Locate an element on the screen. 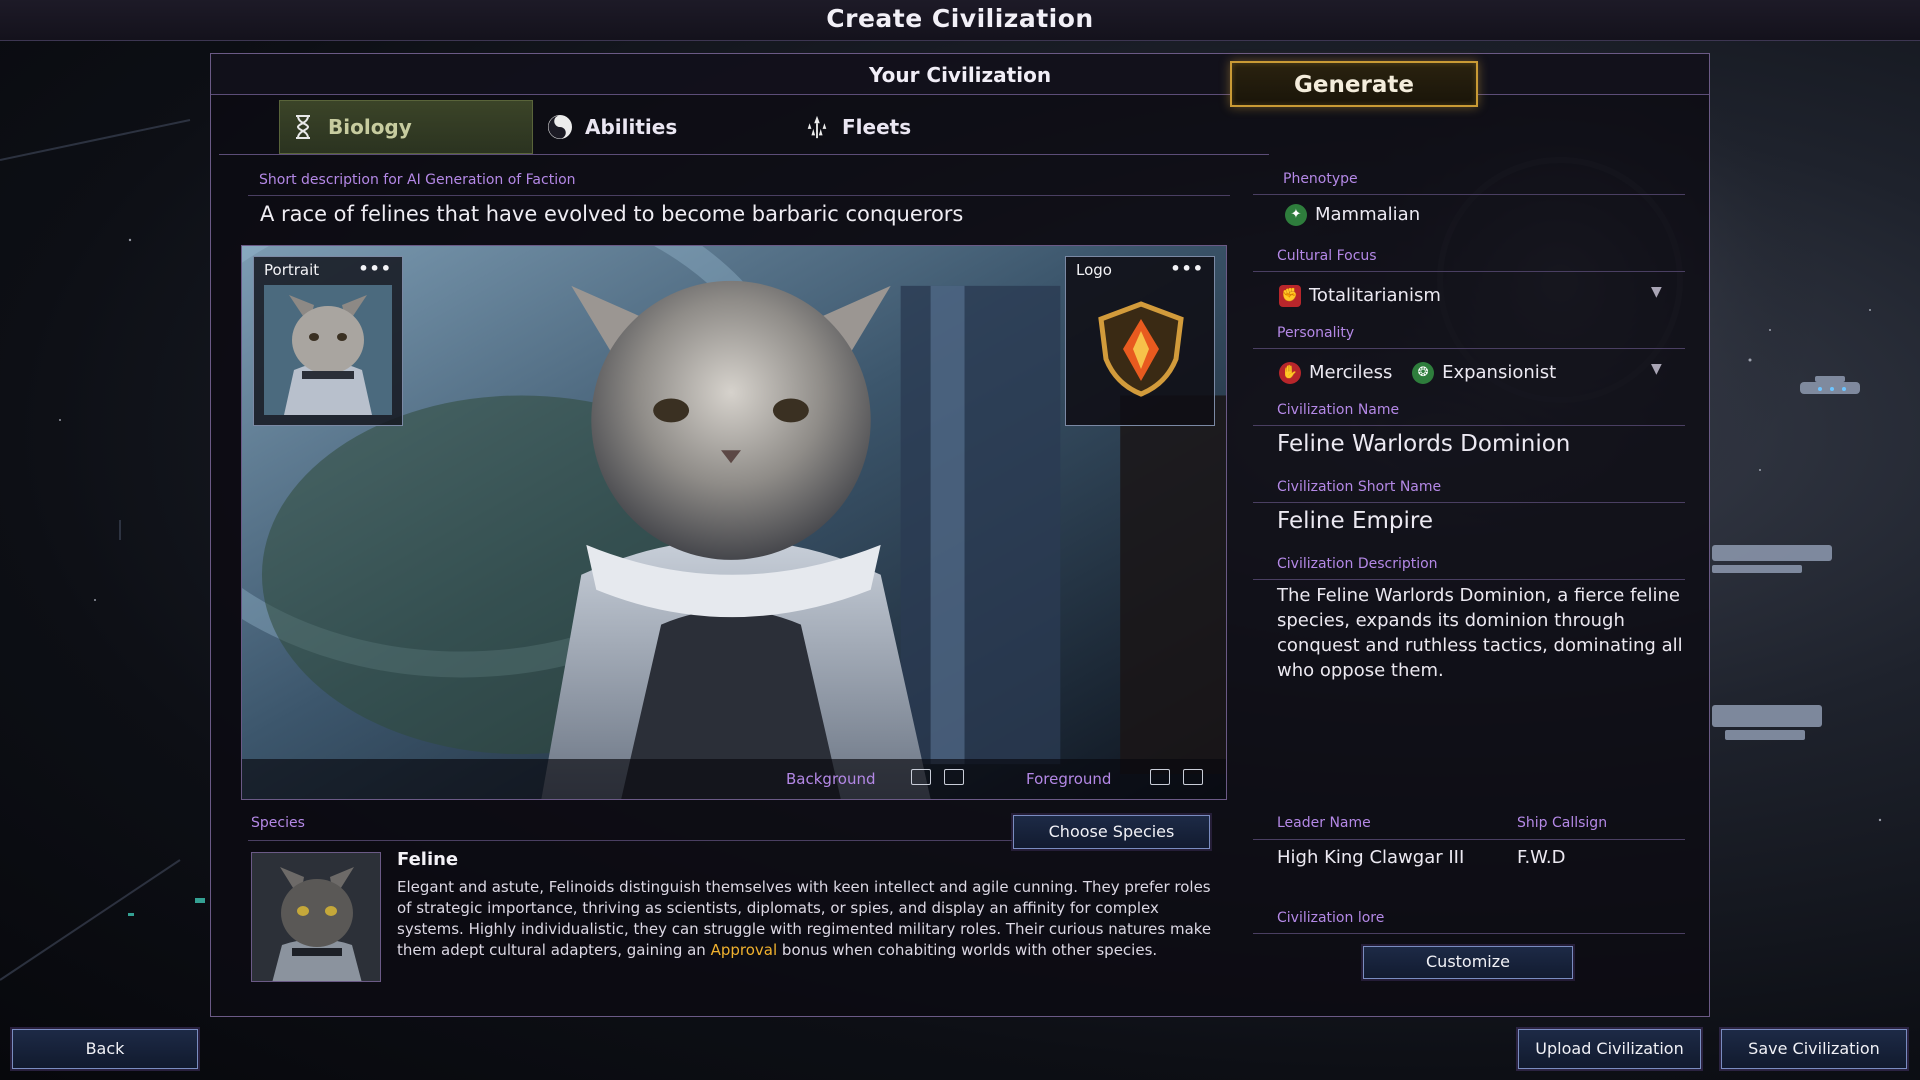 The image size is (1920, 1080). leader-name-field: High King Clawgar III is located at coordinates (1370, 857).